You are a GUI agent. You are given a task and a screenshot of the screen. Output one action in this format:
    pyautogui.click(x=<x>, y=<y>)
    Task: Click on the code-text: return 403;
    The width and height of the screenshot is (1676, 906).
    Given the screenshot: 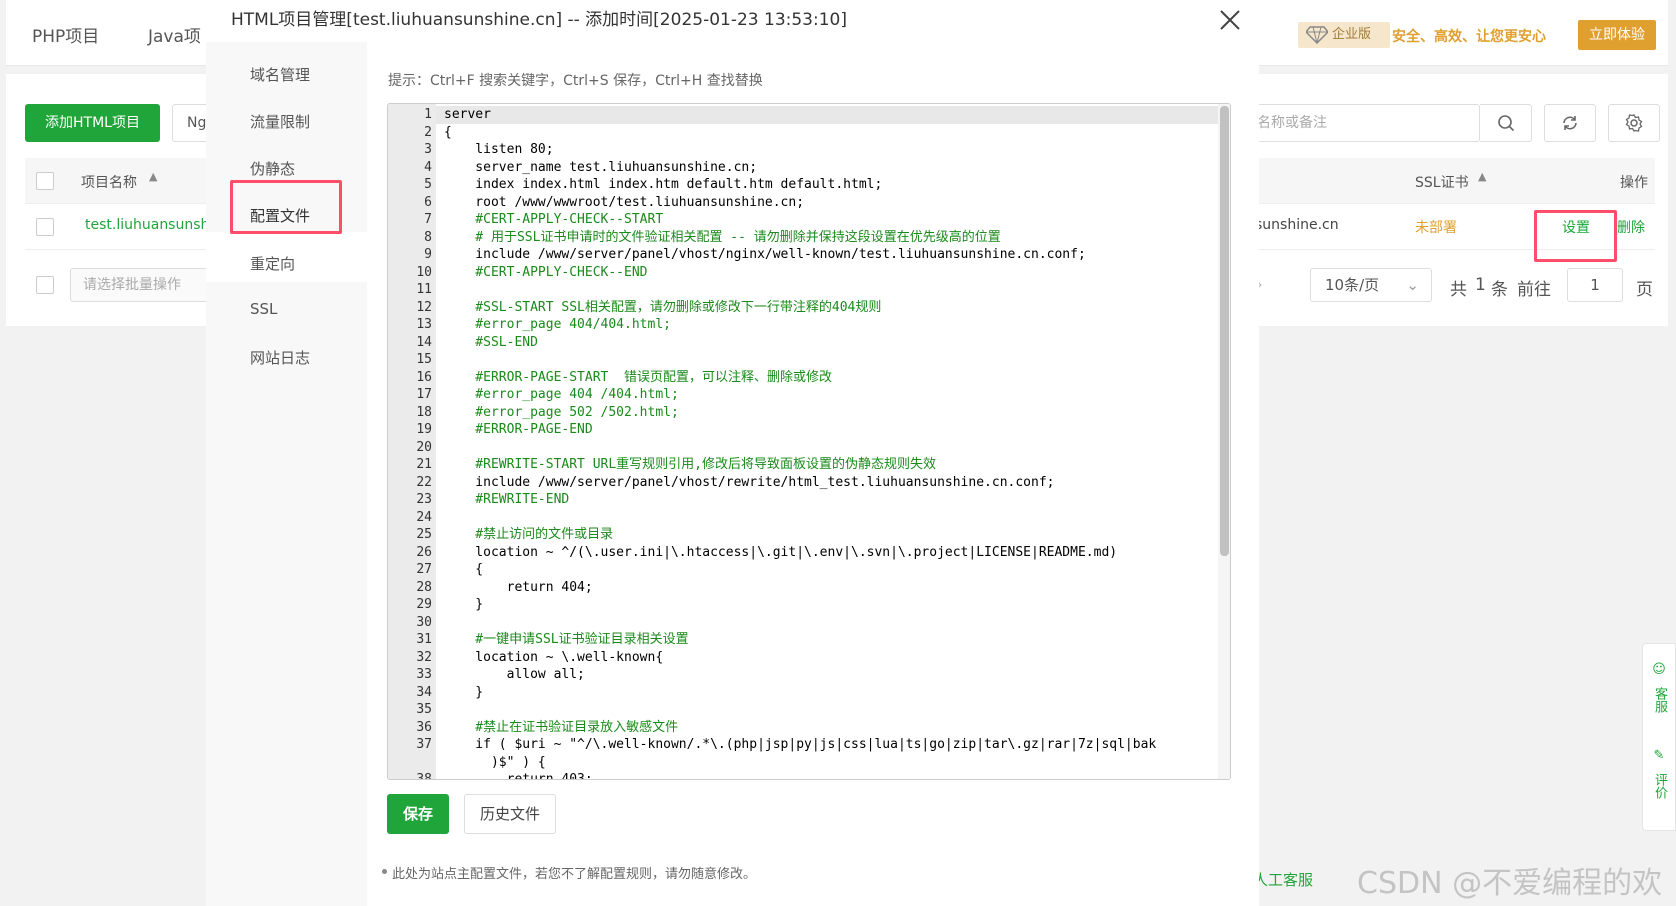 What is the action you would take?
    pyautogui.click(x=518, y=775)
    